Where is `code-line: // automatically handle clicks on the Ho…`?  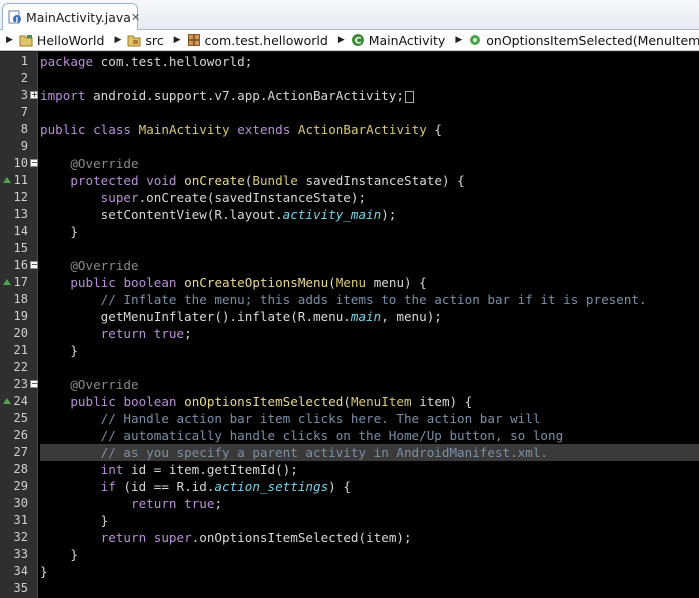
code-line: // automatically handle clicks on the Ho… is located at coordinates (369, 435).